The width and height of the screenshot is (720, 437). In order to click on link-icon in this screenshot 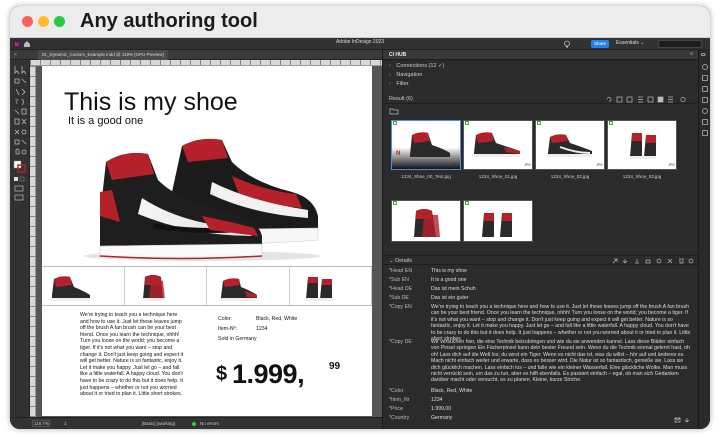, I will do `click(670, 261)`.